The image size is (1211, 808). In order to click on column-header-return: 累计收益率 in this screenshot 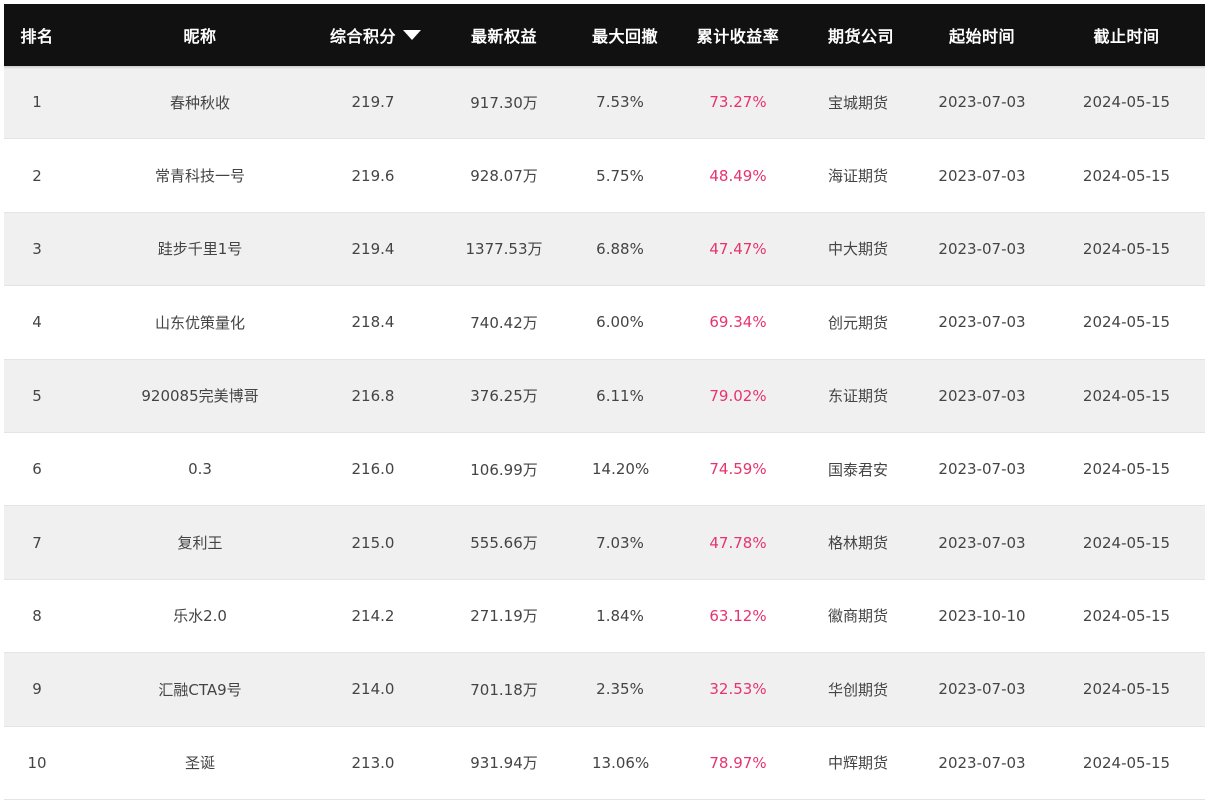, I will do `click(738, 35)`.